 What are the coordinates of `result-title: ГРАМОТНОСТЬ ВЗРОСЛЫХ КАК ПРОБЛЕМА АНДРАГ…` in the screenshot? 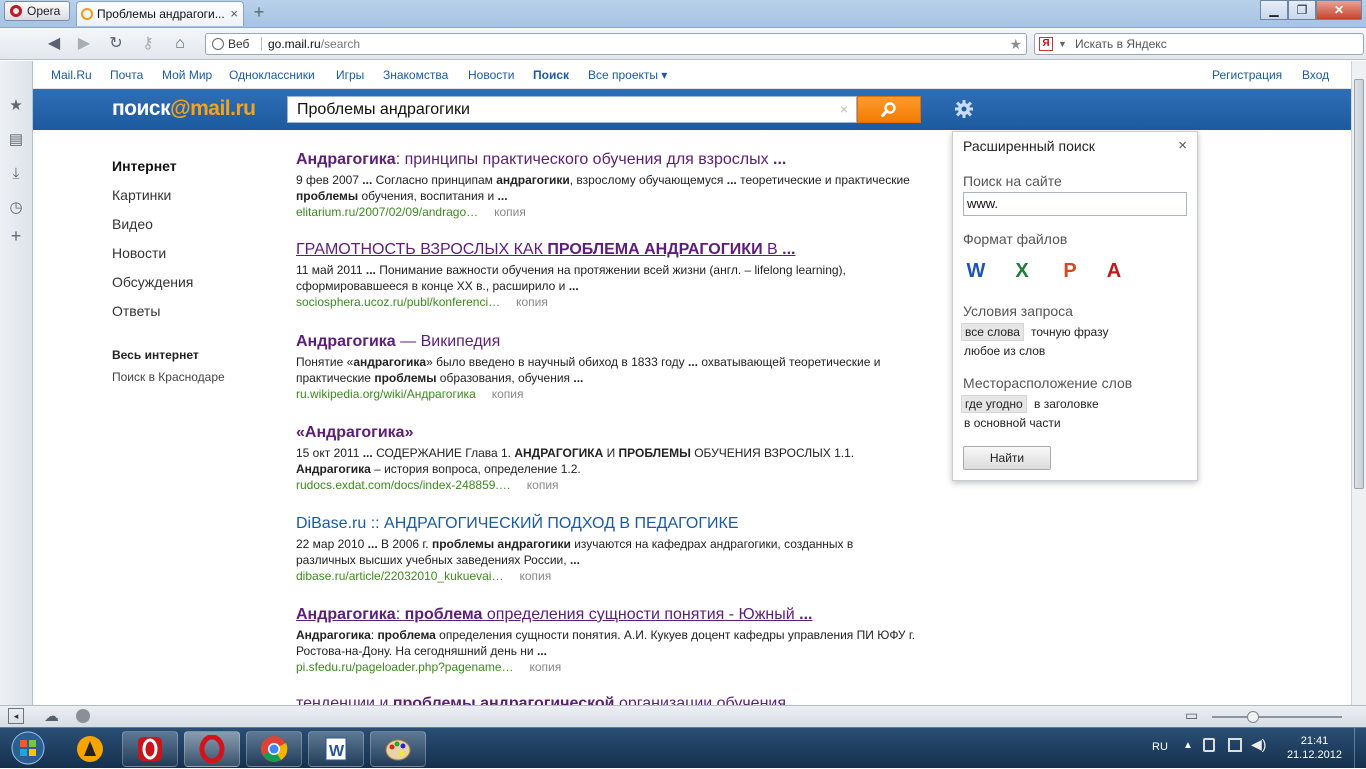 It's located at (606, 250).